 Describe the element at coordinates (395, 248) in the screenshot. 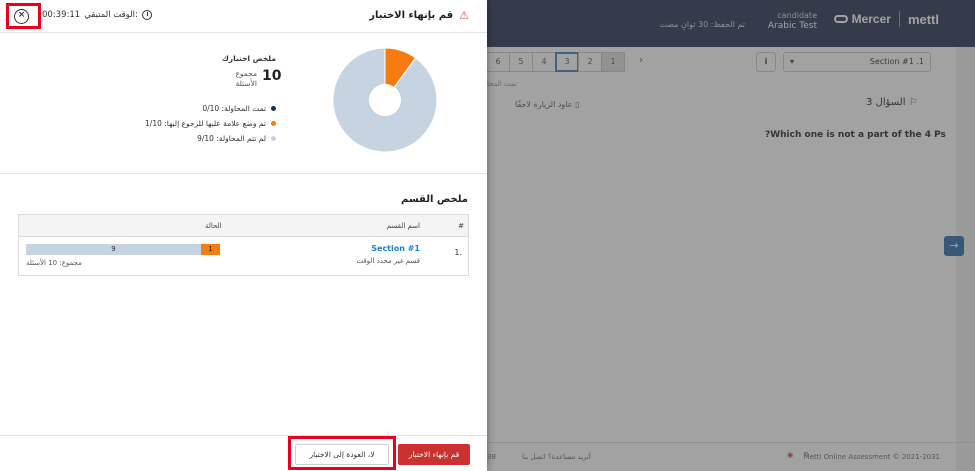

I see `section-name-link: Section #1` at that location.